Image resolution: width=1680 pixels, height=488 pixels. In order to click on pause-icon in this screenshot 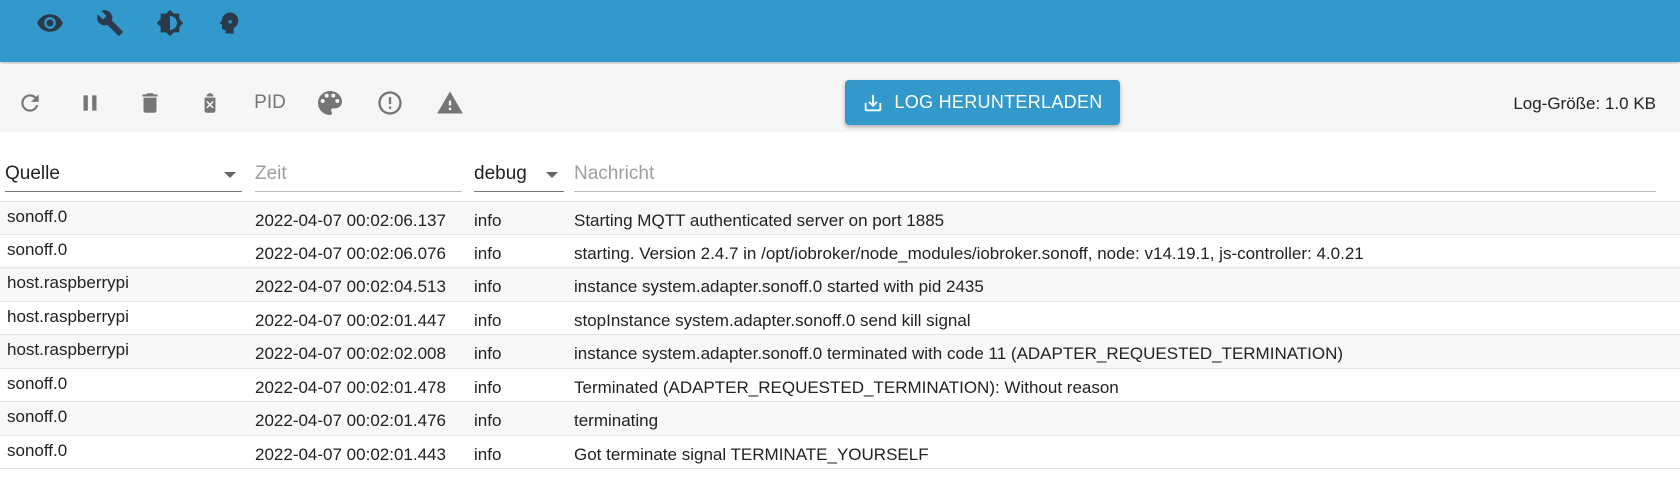, I will do `click(90, 103)`.